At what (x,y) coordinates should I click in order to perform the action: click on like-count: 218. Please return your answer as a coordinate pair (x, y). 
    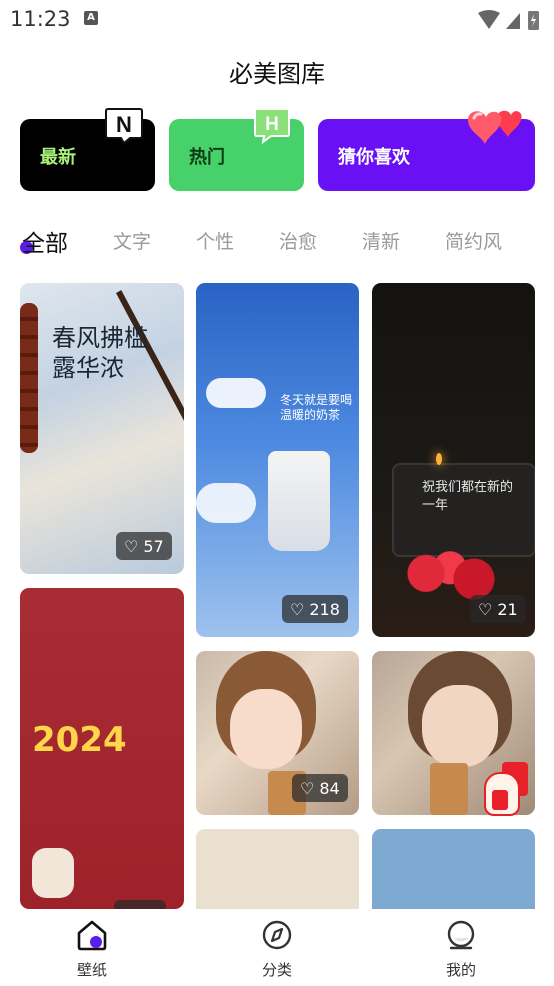
    Looking at the image, I should click on (324, 609).